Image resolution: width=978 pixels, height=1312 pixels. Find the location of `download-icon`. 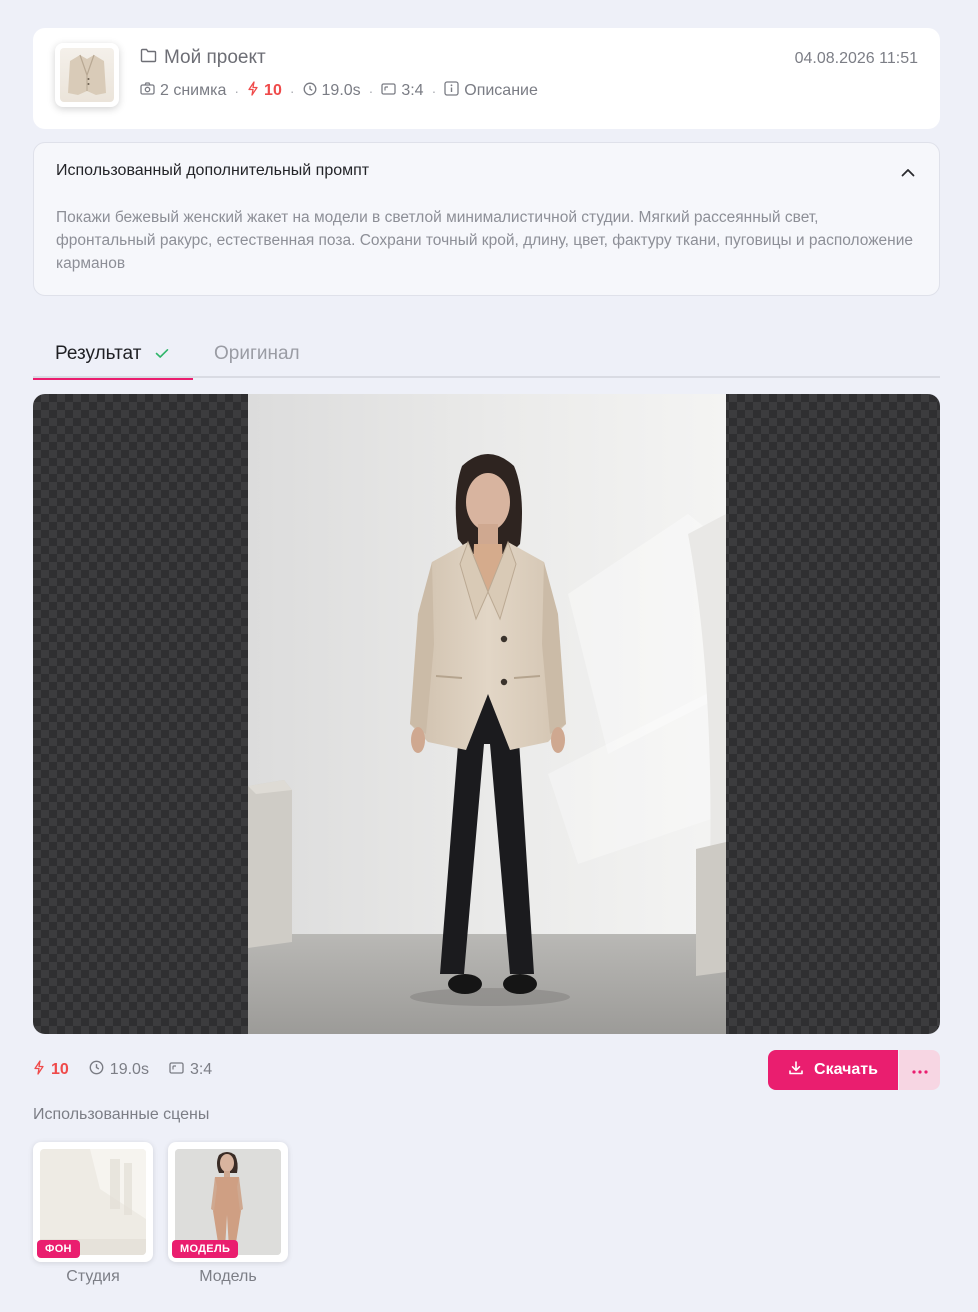

download-icon is located at coordinates (796, 1070).